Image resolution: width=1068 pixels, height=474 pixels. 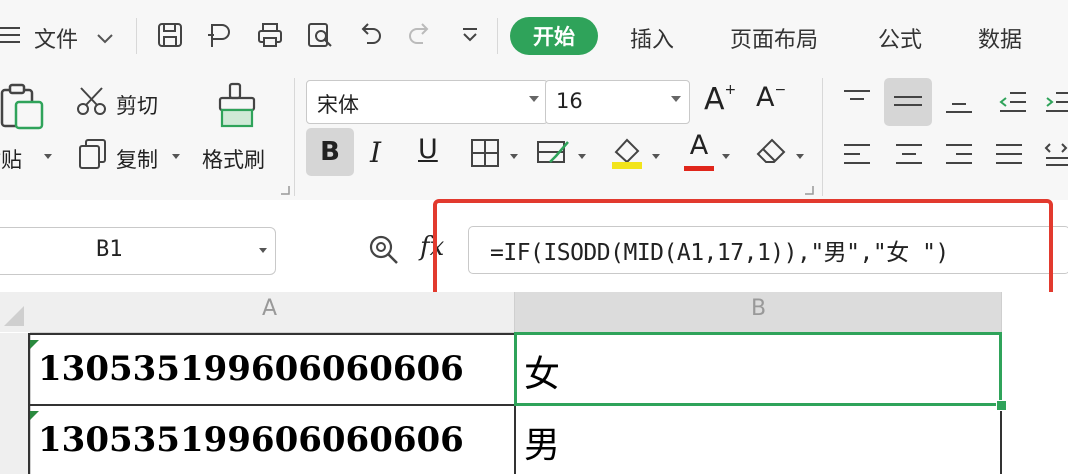 What do you see at coordinates (627, 155) in the screenshot?
I see `fill-color-icon` at bounding box center [627, 155].